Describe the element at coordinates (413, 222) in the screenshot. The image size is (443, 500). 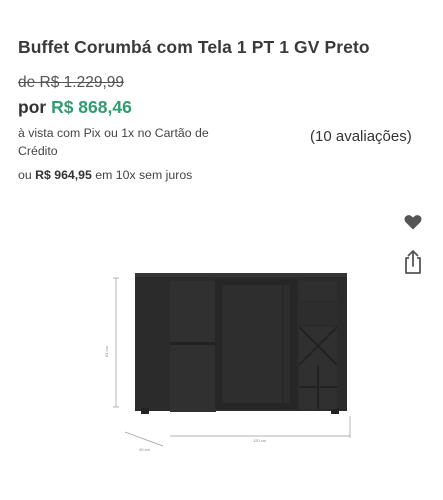
I see `heart-icon` at that location.